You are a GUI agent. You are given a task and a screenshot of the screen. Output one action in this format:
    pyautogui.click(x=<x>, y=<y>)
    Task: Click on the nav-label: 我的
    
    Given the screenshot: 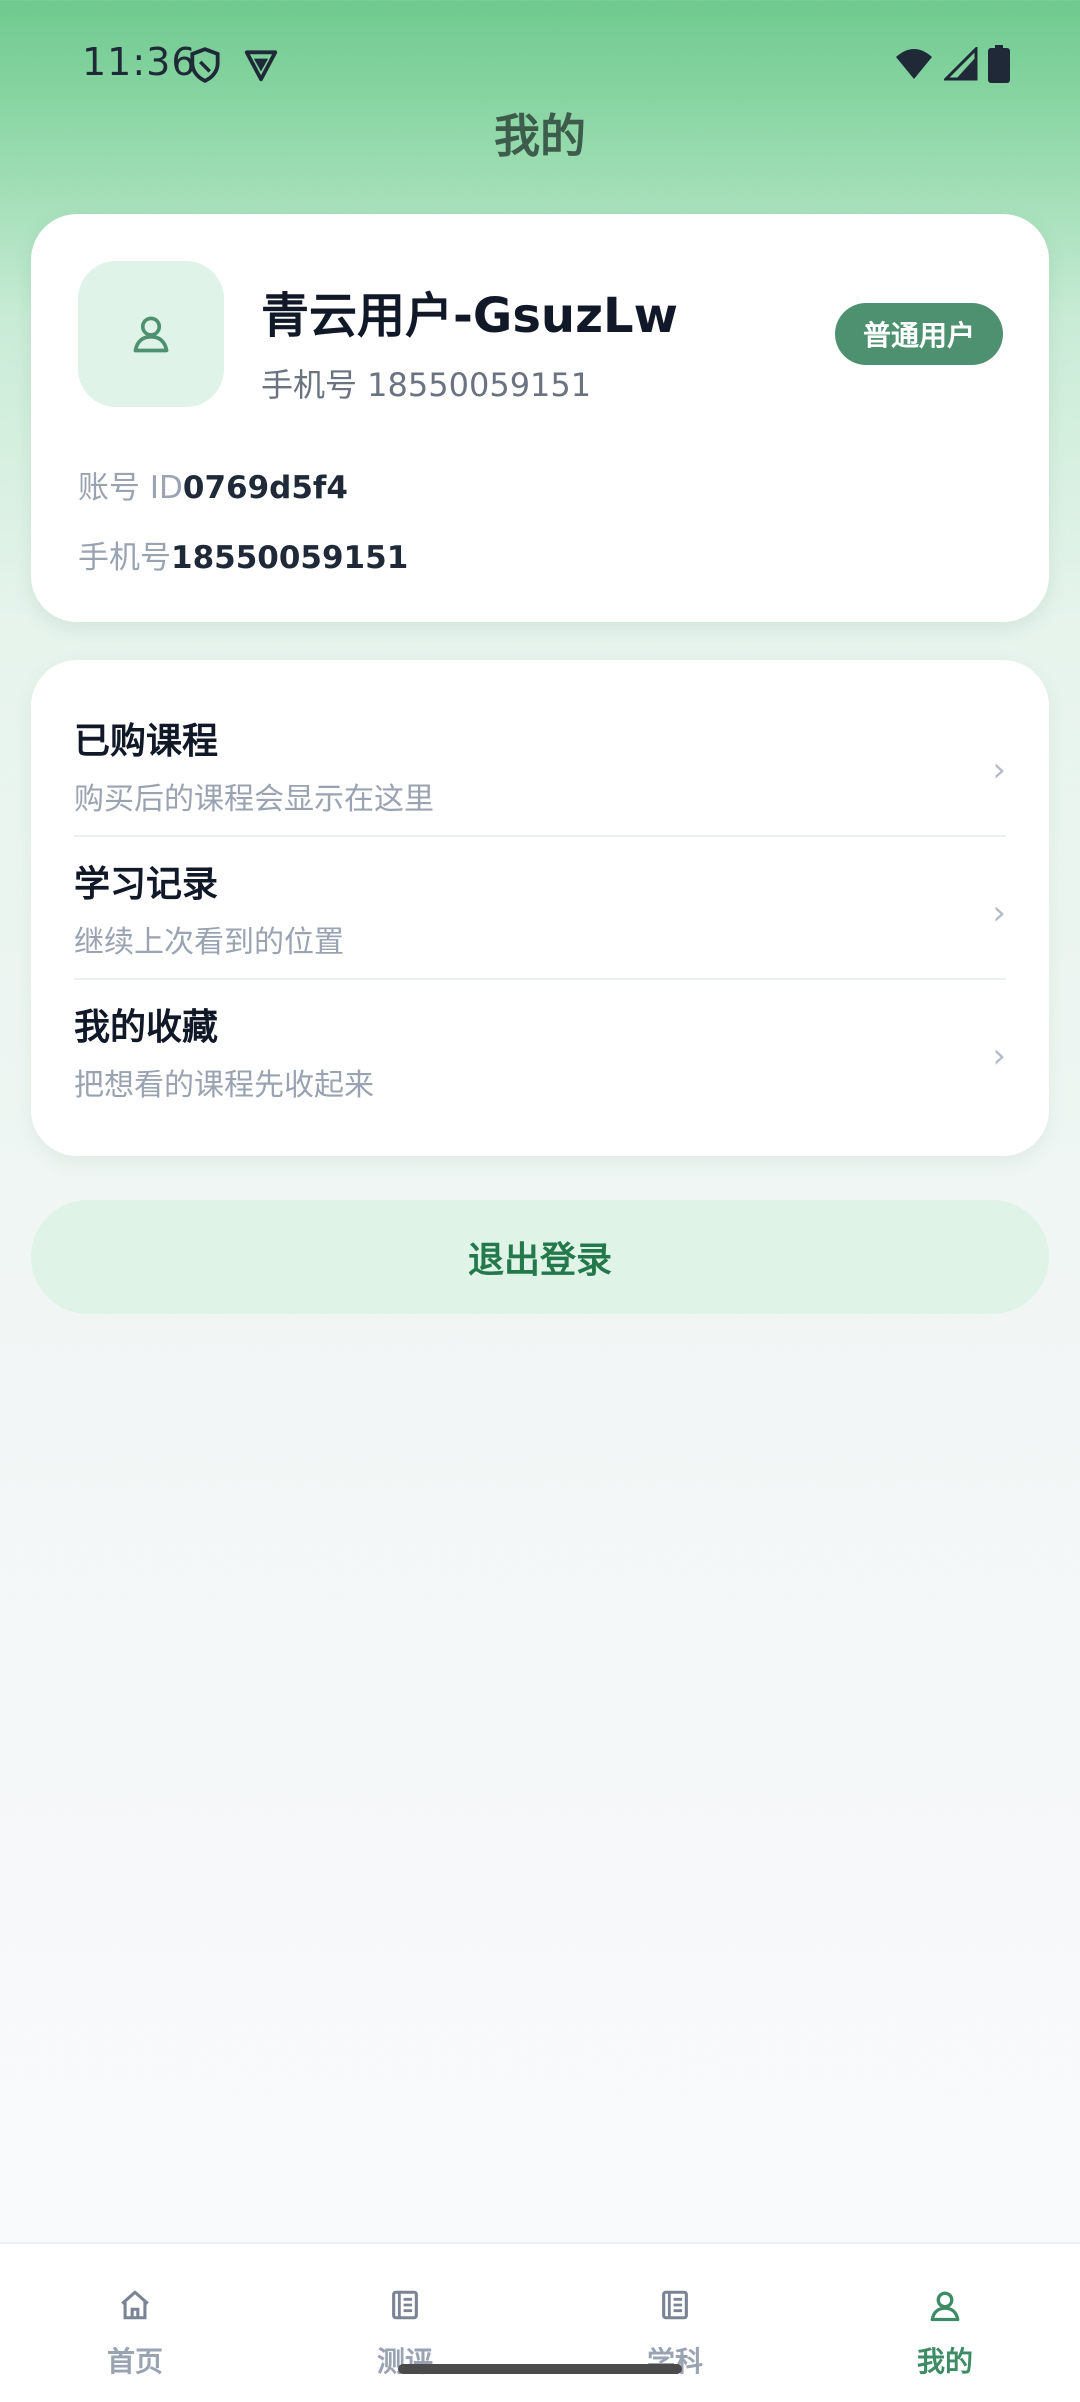 What is the action you would take?
    pyautogui.click(x=944, y=2361)
    